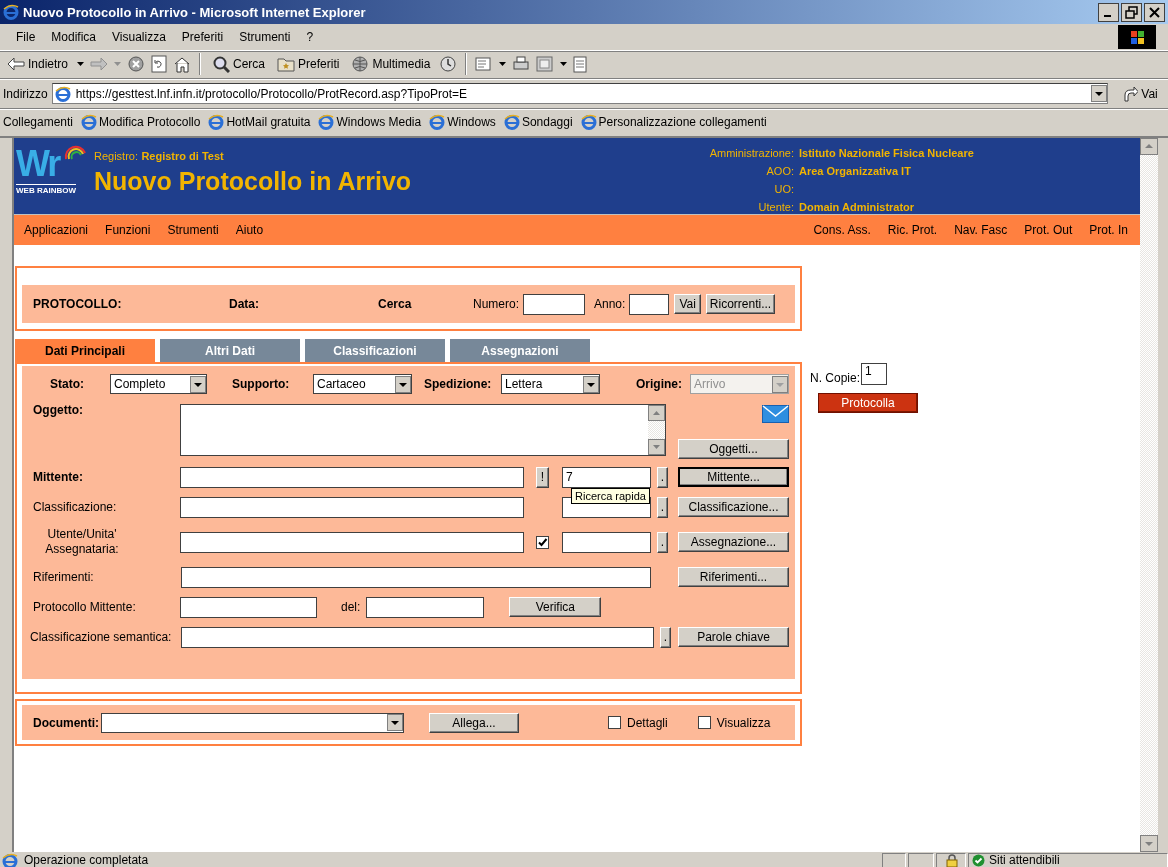  Describe the element at coordinates (1131, 12) in the screenshot. I see `restore-icon` at that location.